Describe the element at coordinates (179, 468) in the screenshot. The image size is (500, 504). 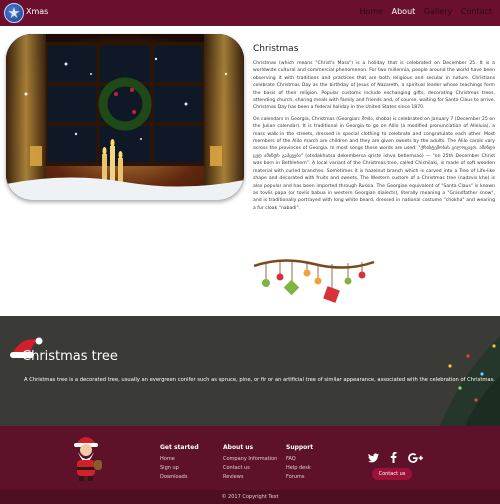
I see `footer-link-sign-up: Sign up` at that location.